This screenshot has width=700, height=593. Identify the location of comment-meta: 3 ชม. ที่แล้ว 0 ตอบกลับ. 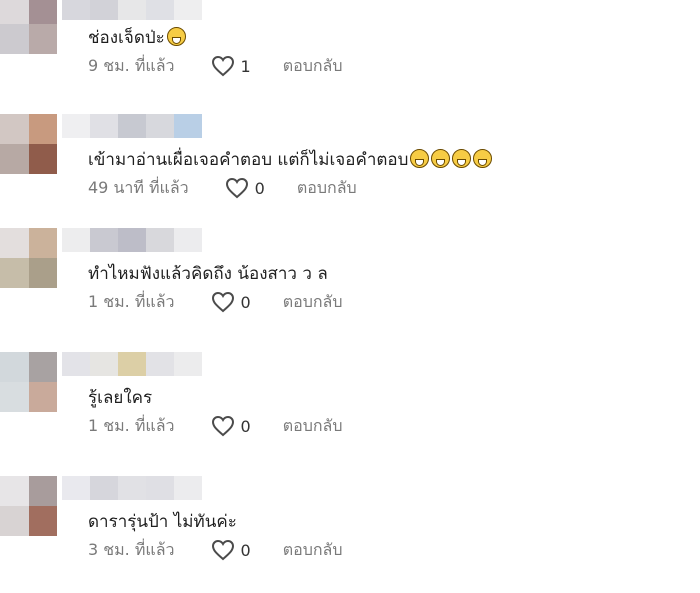
(215, 550).